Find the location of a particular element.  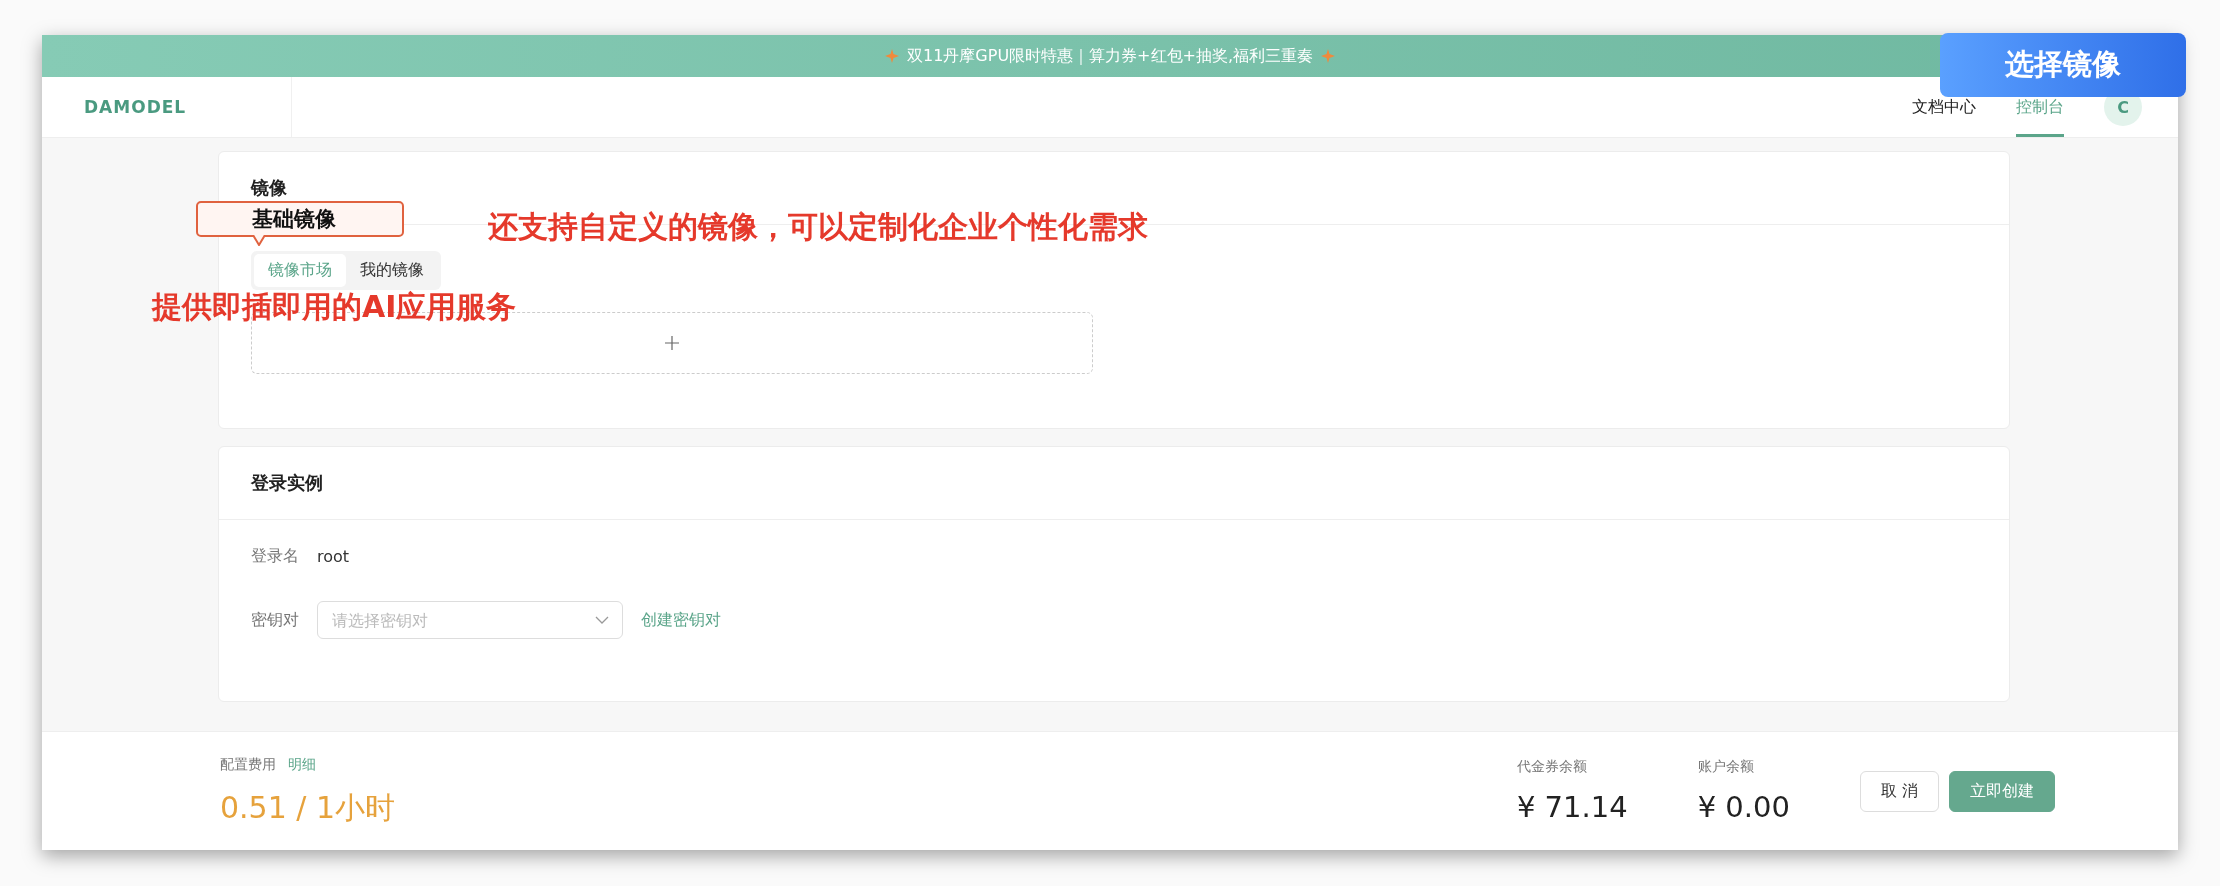

balance-value: ¥ 0.00 is located at coordinates (1743, 807).